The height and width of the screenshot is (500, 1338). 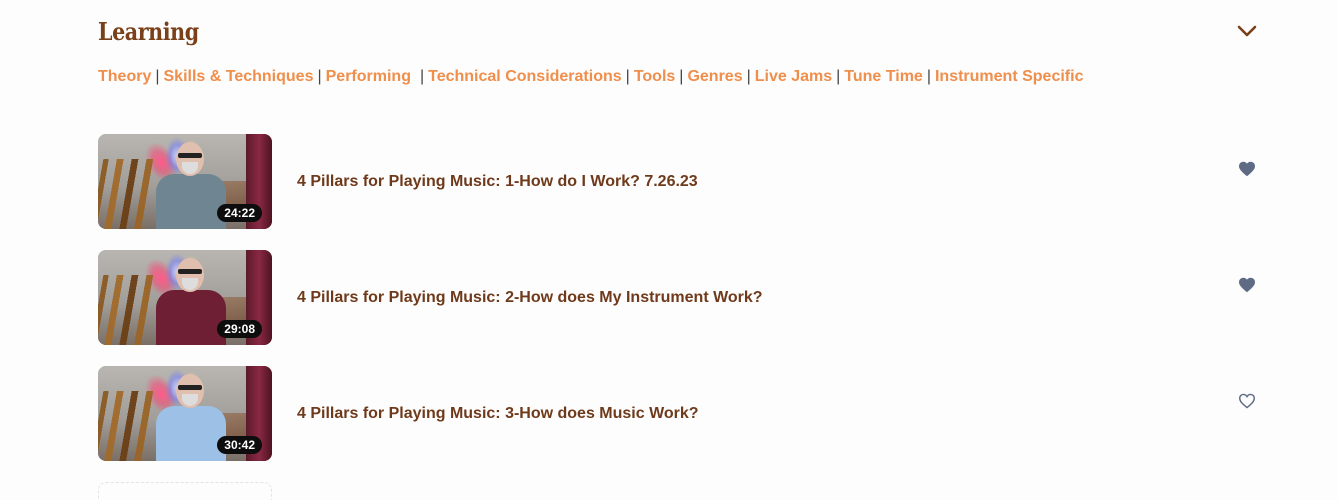 What do you see at coordinates (239, 329) in the screenshot?
I see `video-duration: 29:08` at bounding box center [239, 329].